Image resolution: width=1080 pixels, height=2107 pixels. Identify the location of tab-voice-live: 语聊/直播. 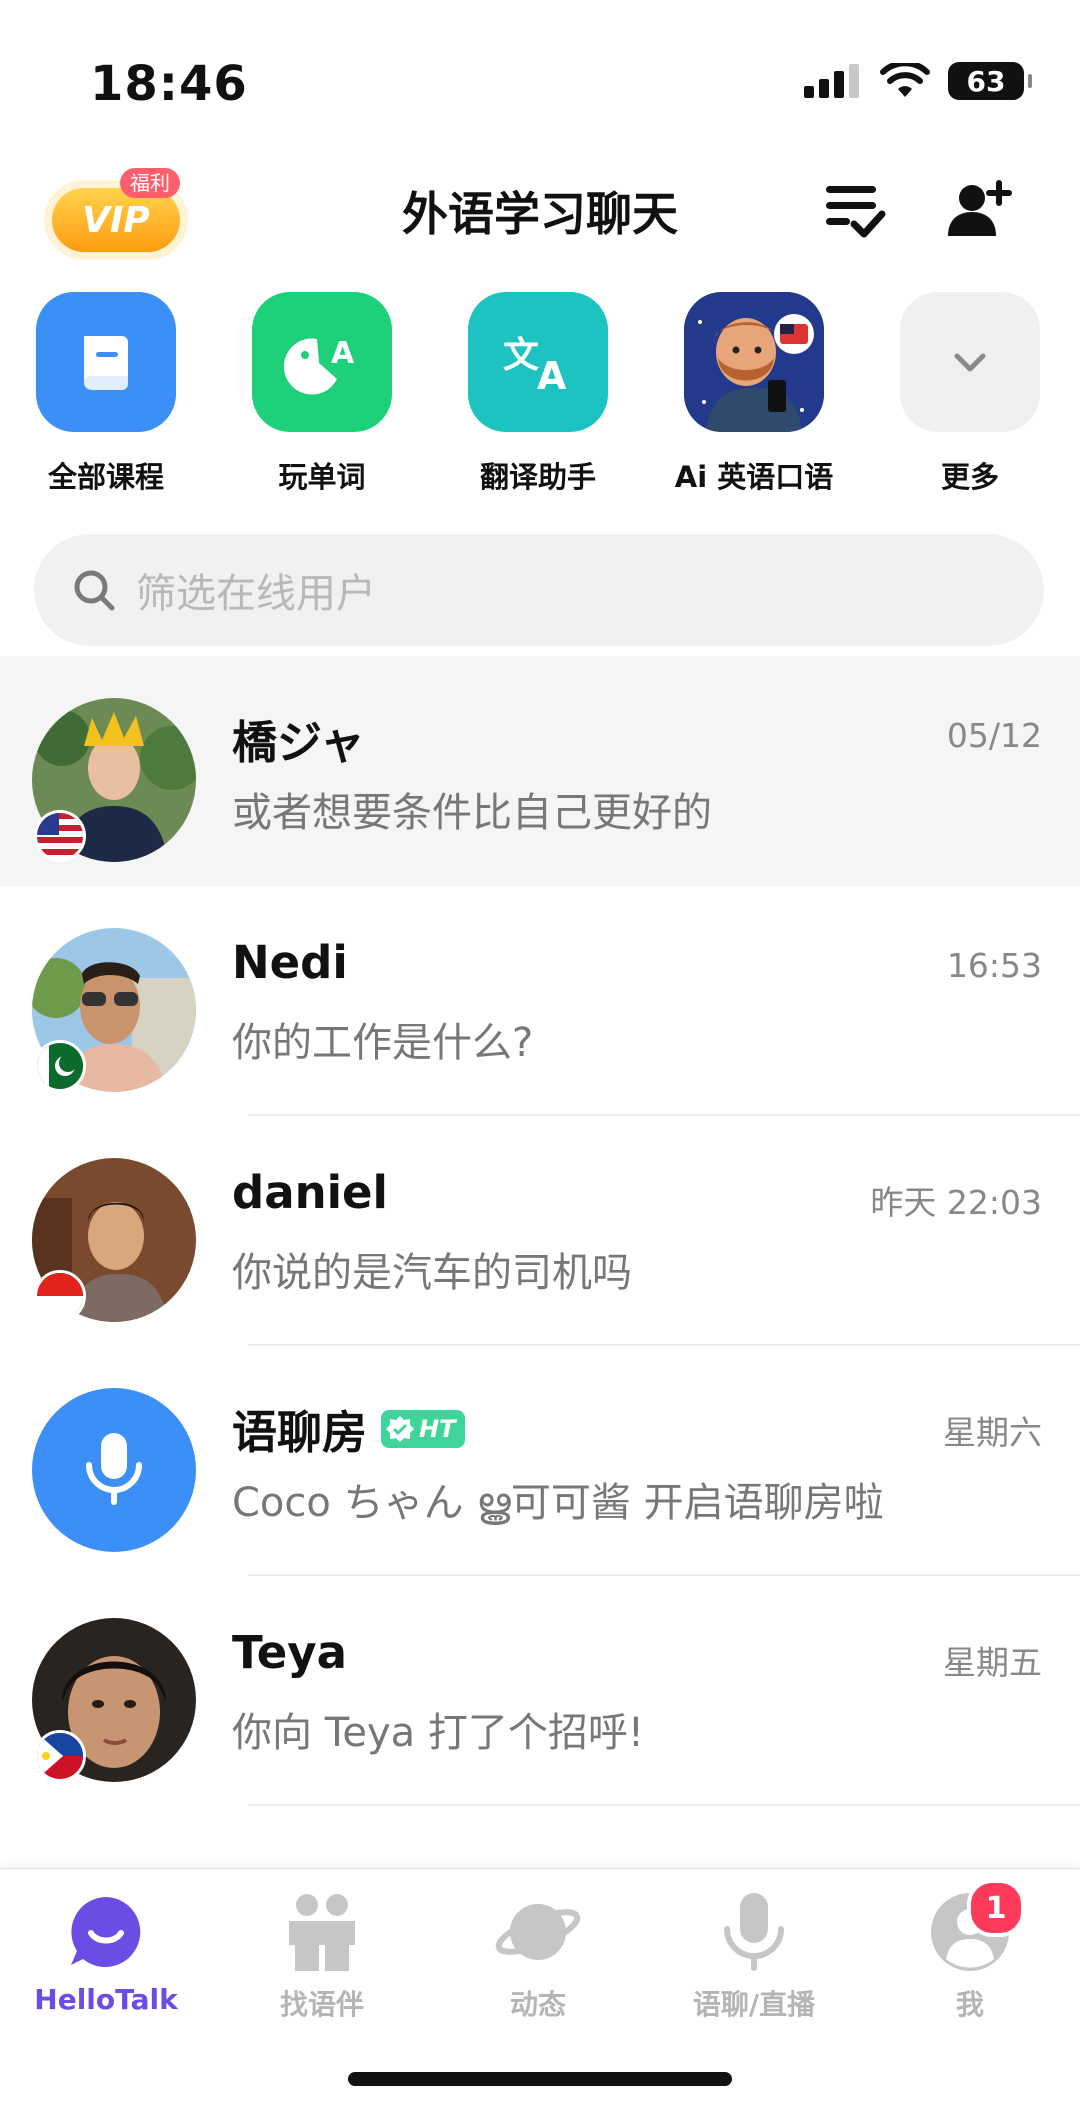
(754, 1955).